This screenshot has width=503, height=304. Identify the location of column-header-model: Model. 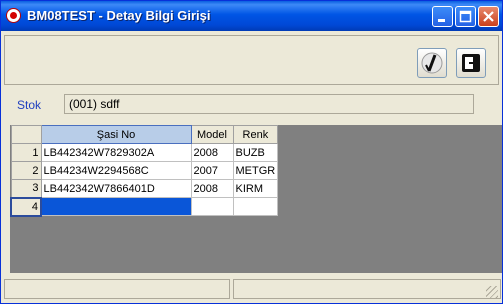
(212, 134).